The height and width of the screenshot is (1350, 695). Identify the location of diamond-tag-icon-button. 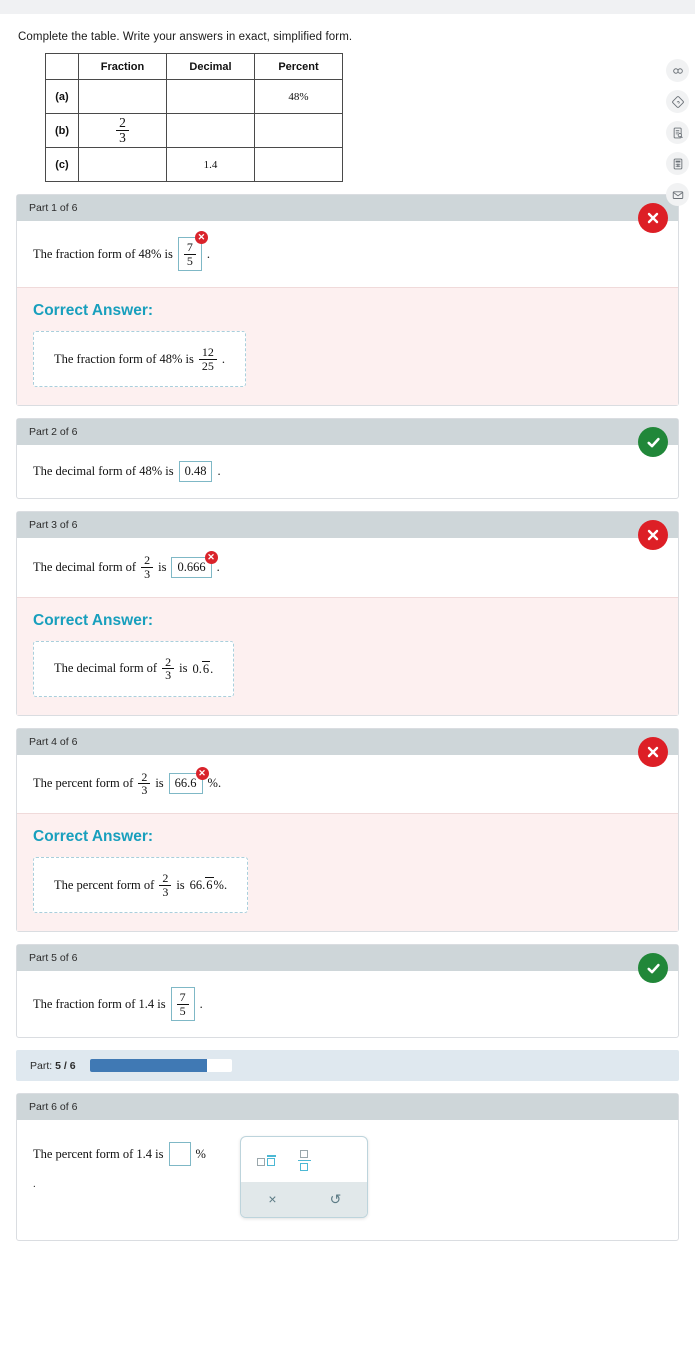
(677, 101).